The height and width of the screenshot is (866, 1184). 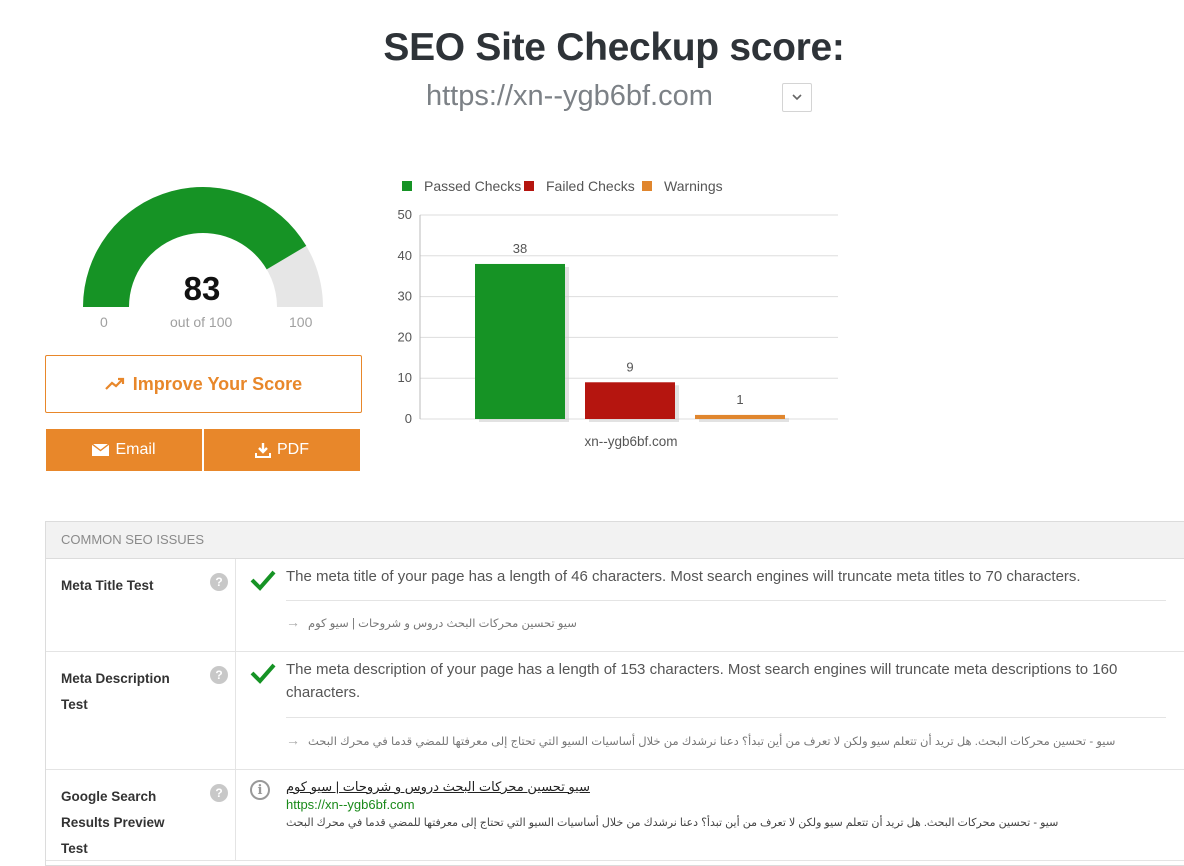 I want to click on bar-value-label: 38, so click(x=520, y=248).